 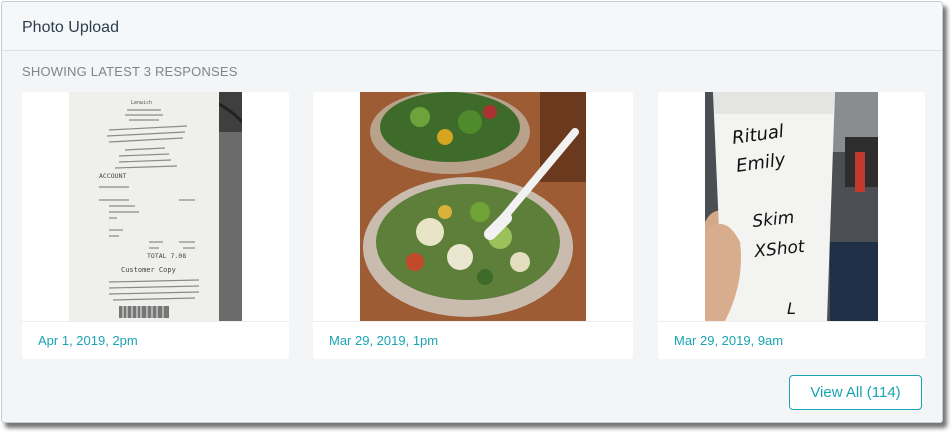 I want to click on receipt-line: Lenwich, so click(x=141, y=103).